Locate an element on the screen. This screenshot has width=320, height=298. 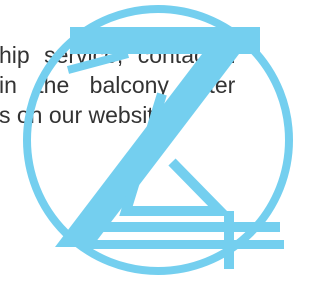
logo-right-stub is located at coordinates (229, 240).